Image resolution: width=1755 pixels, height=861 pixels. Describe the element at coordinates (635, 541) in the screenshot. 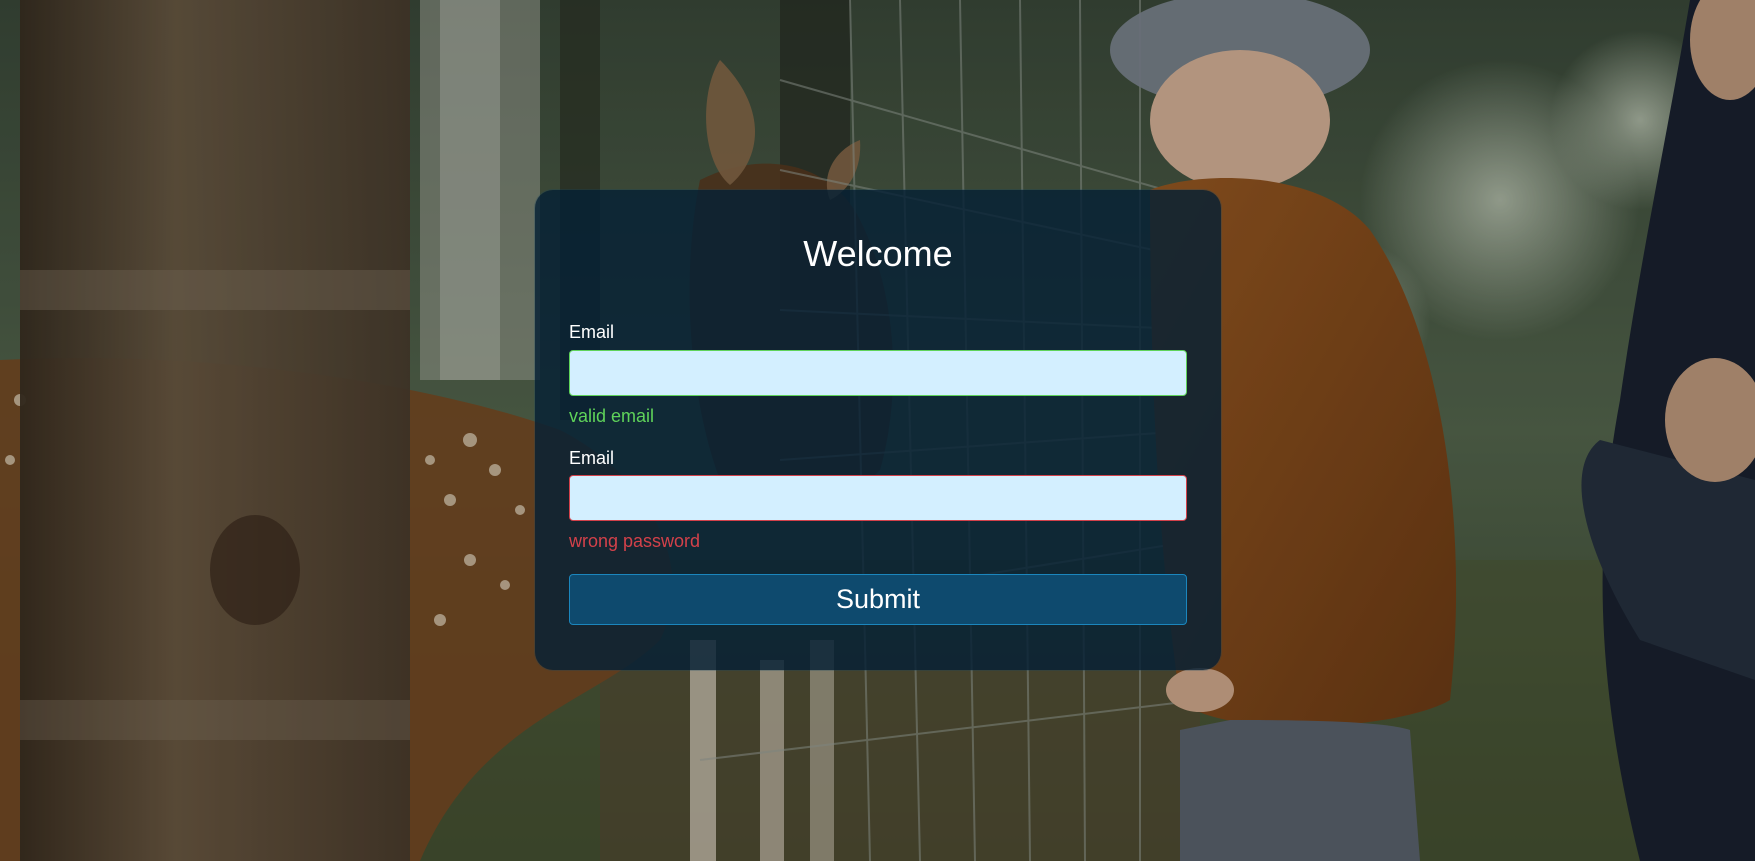

I see `wrong-password-message: wrong password` at that location.